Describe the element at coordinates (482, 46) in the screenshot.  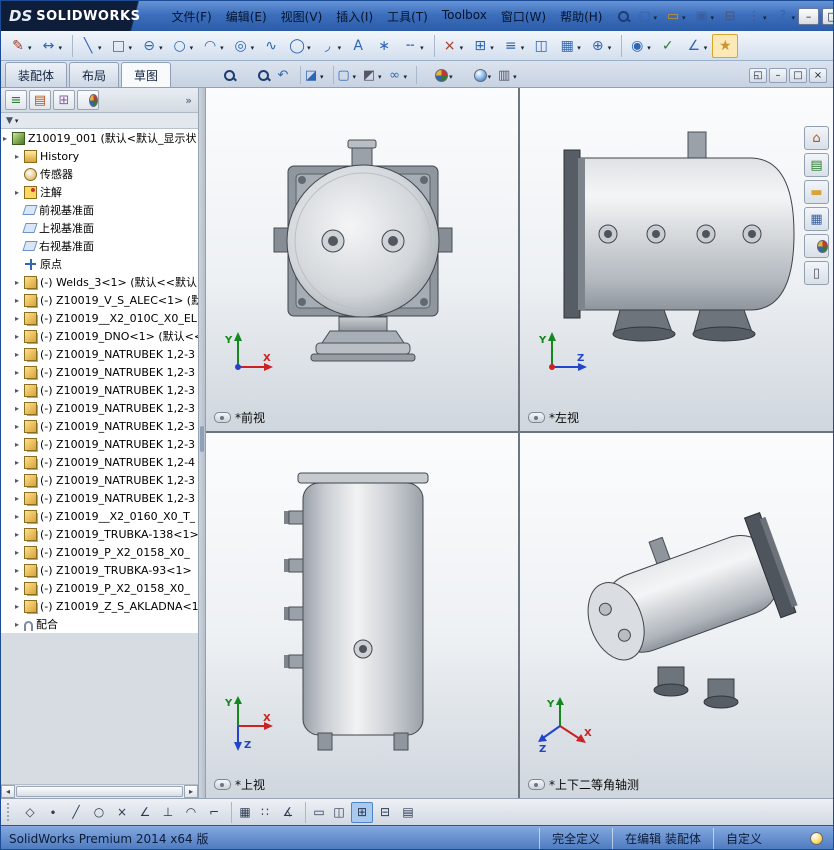
I see `convert-entities-button: ⊞` at that location.